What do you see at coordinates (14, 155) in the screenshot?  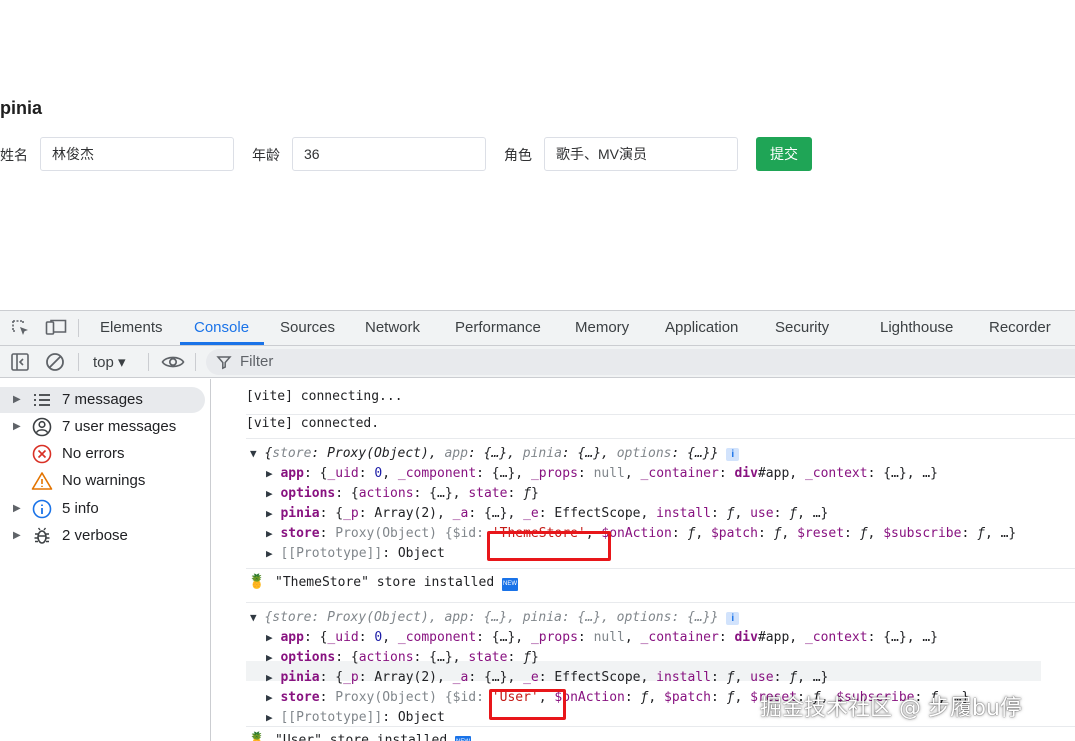 I see `name-label: 姓名` at bounding box center [14, 155].